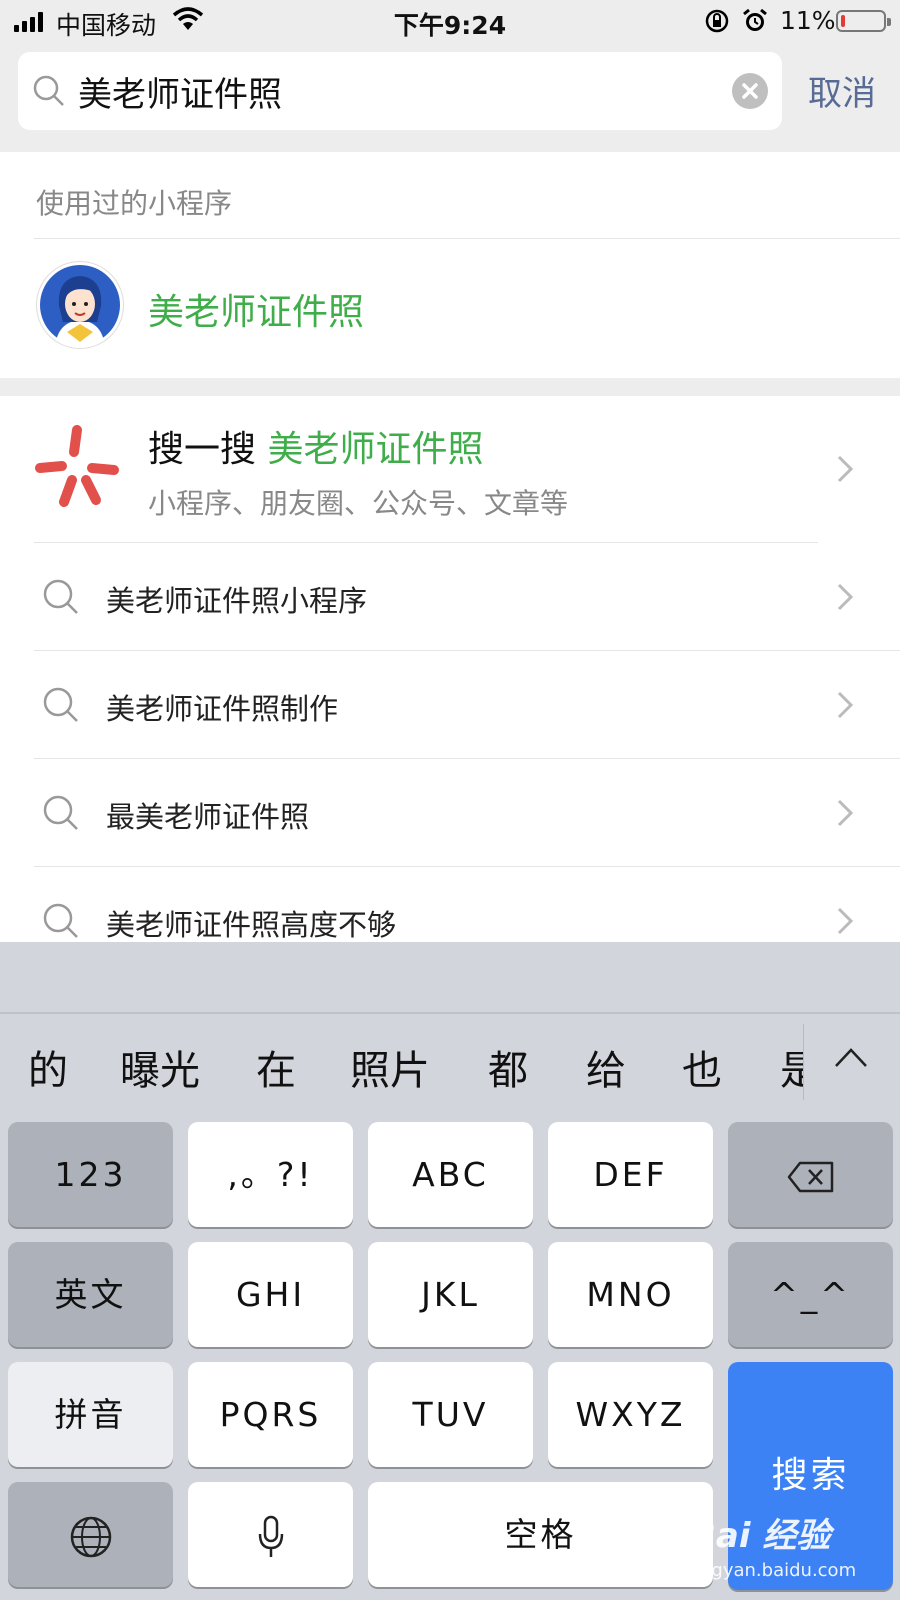  I want to click on key-ghi: GHI, so click(270, 1294).